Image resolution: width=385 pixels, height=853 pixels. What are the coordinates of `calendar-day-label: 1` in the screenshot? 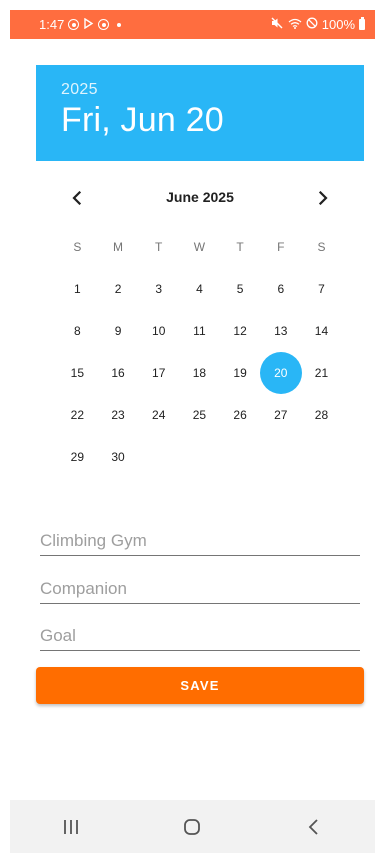 It's located at (77, 289).